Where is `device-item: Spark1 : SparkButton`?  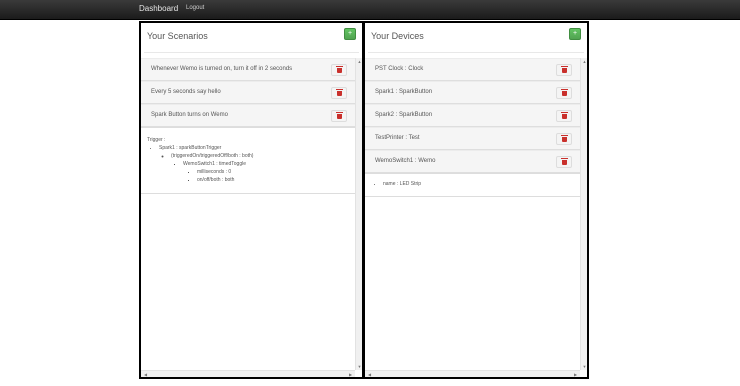 device-item: Spark1 : SparkButton is located at coordinates (472, 92).